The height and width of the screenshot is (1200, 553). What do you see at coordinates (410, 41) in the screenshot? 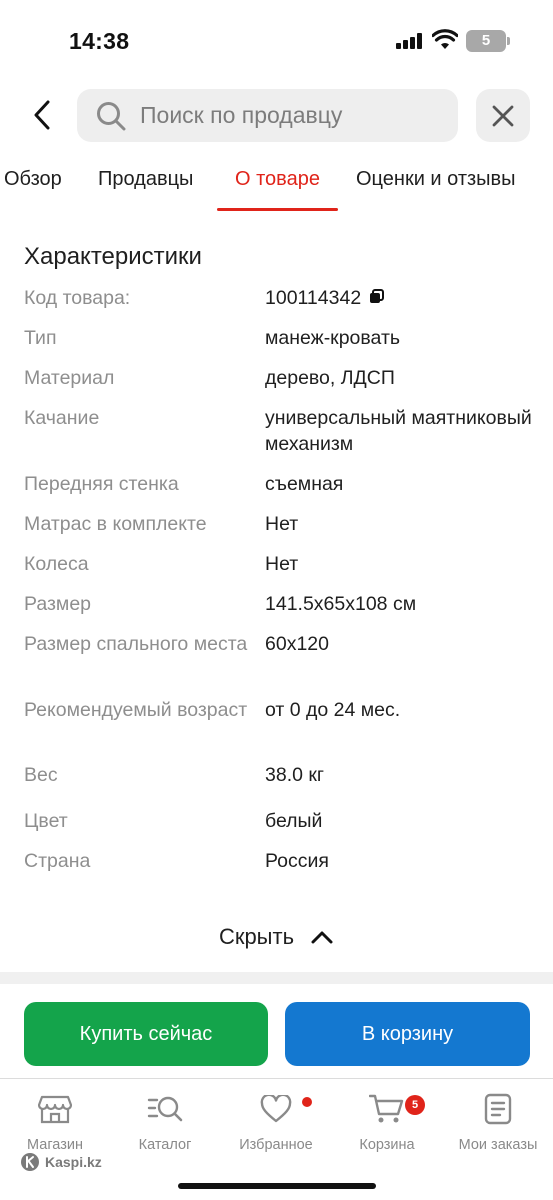
I see `cellular-signal-icon` at bounding box center [410, 41].